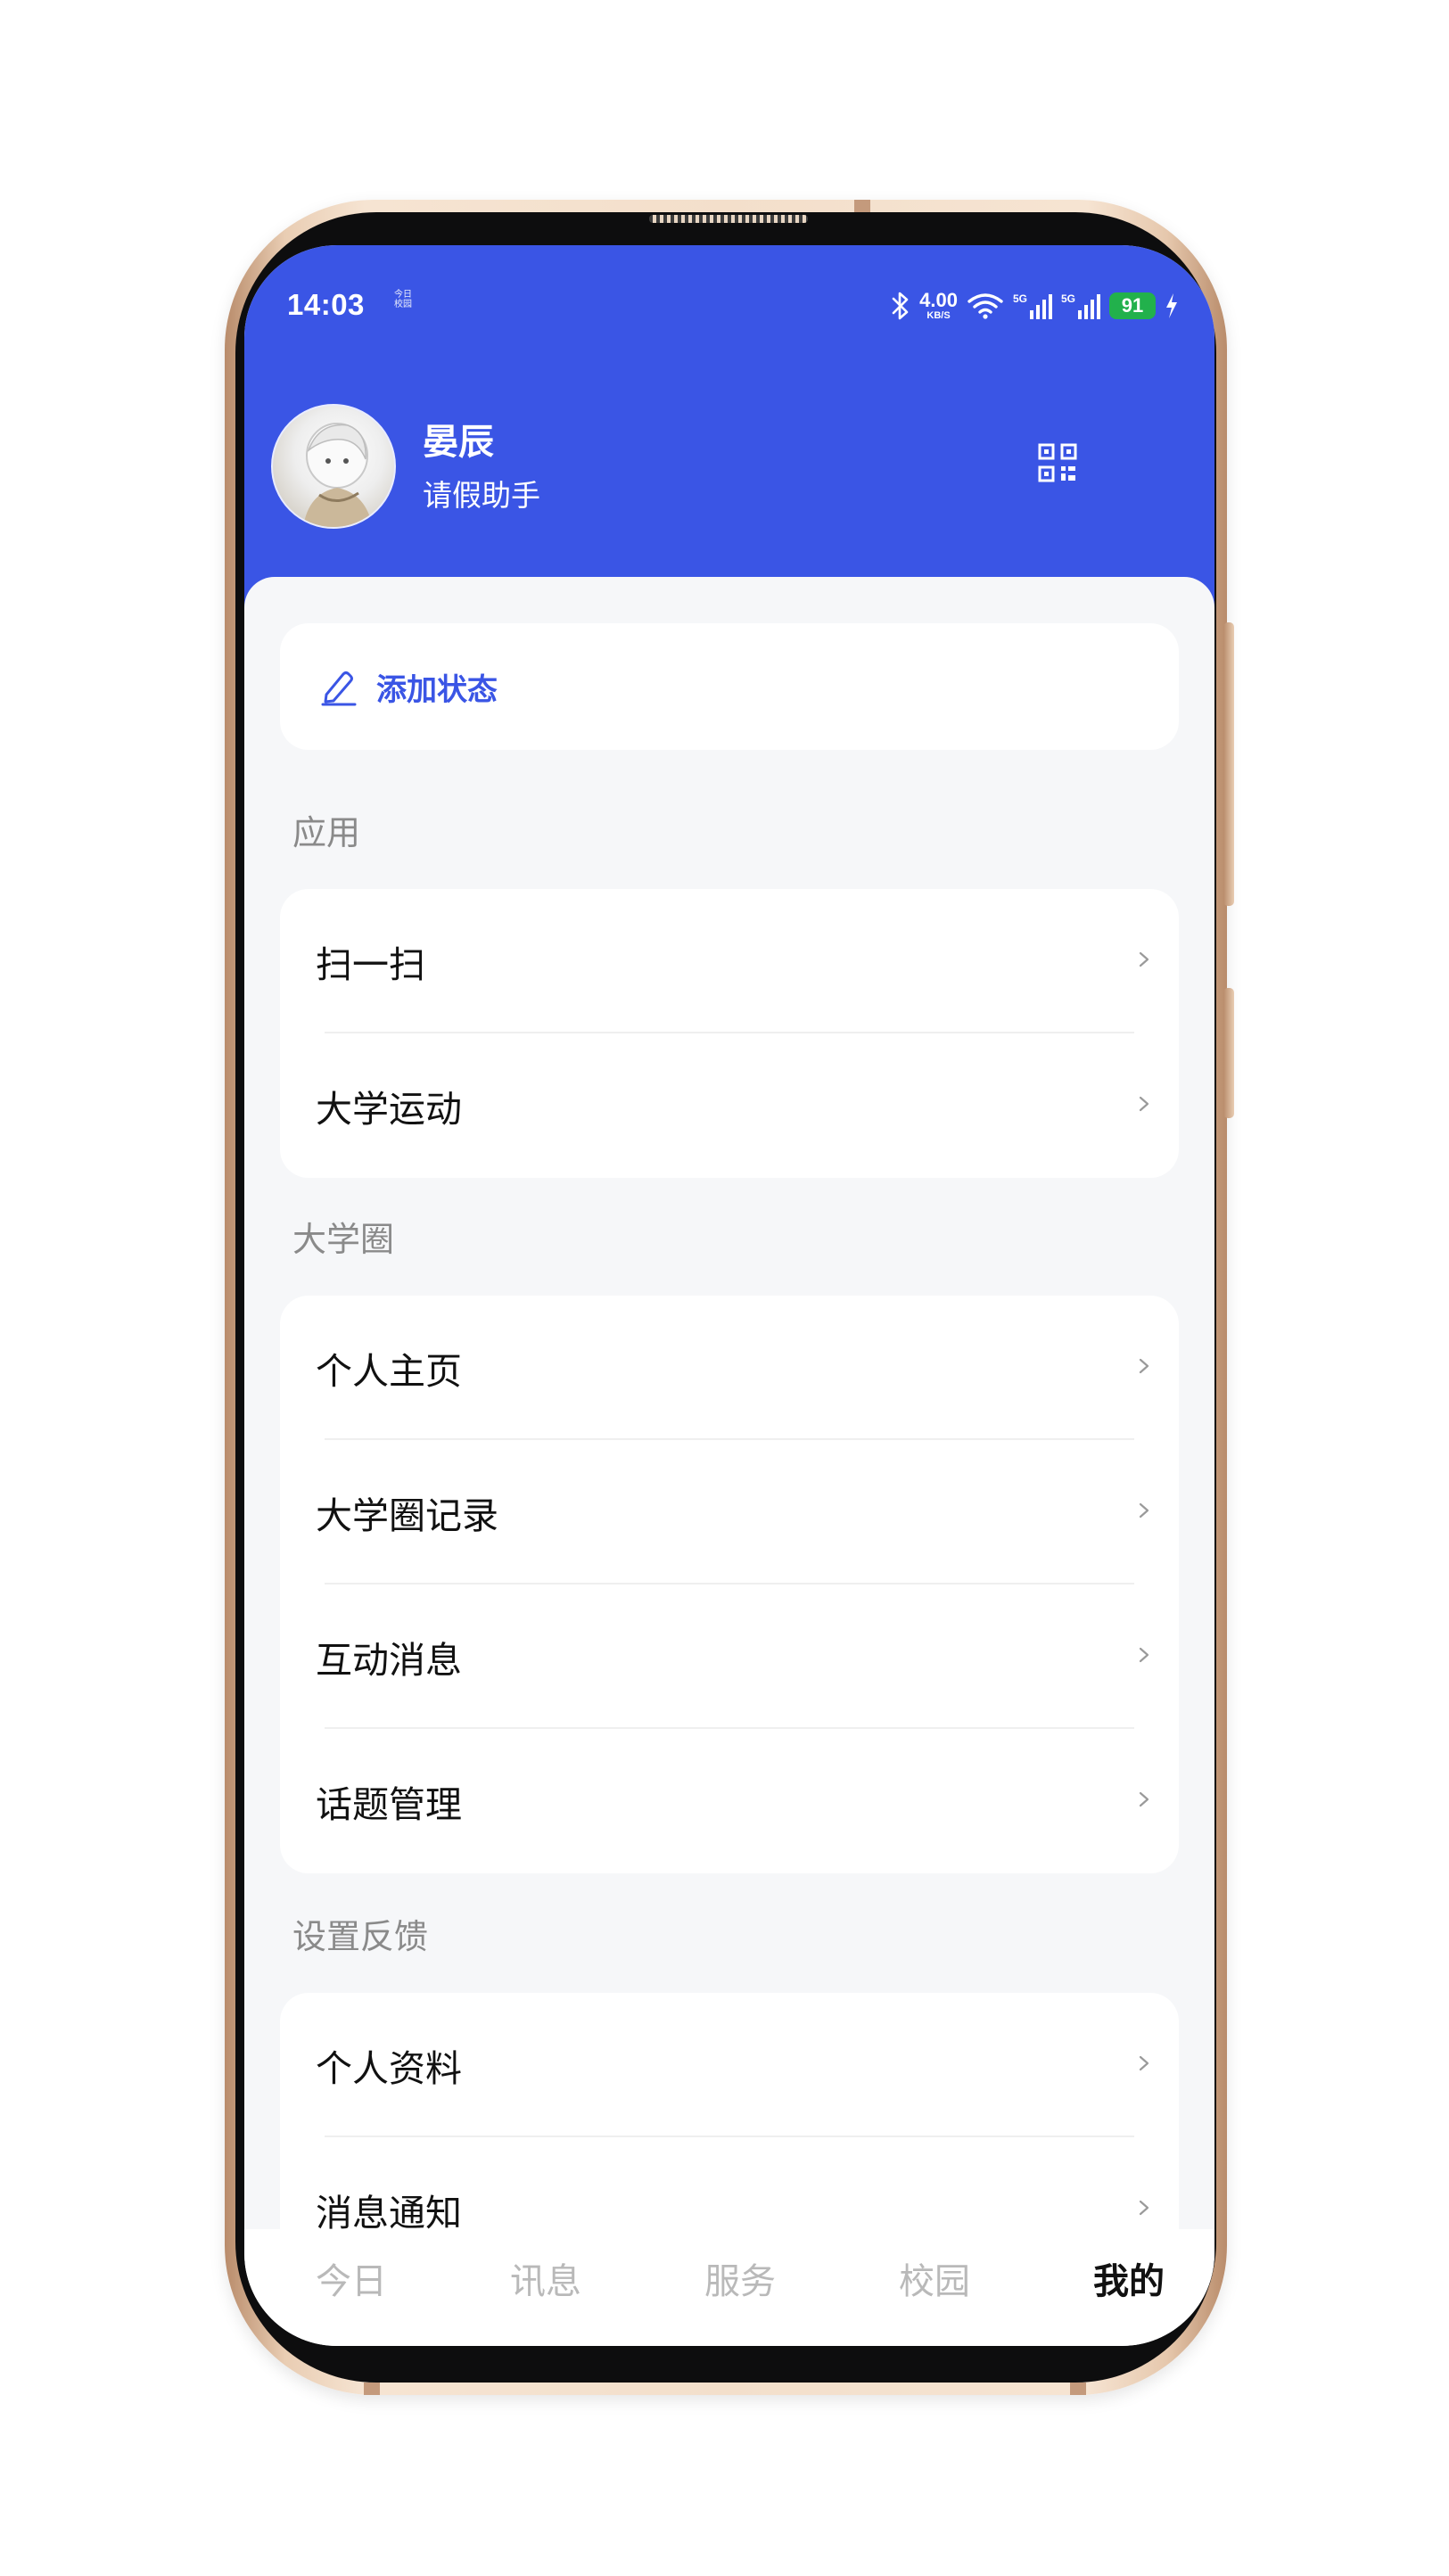 This screenshot has width=1449, height=2576. Describe the element at coordinates (729, 961) in the screenshot. I see `list-item-scan: 扫一扫` at that location.